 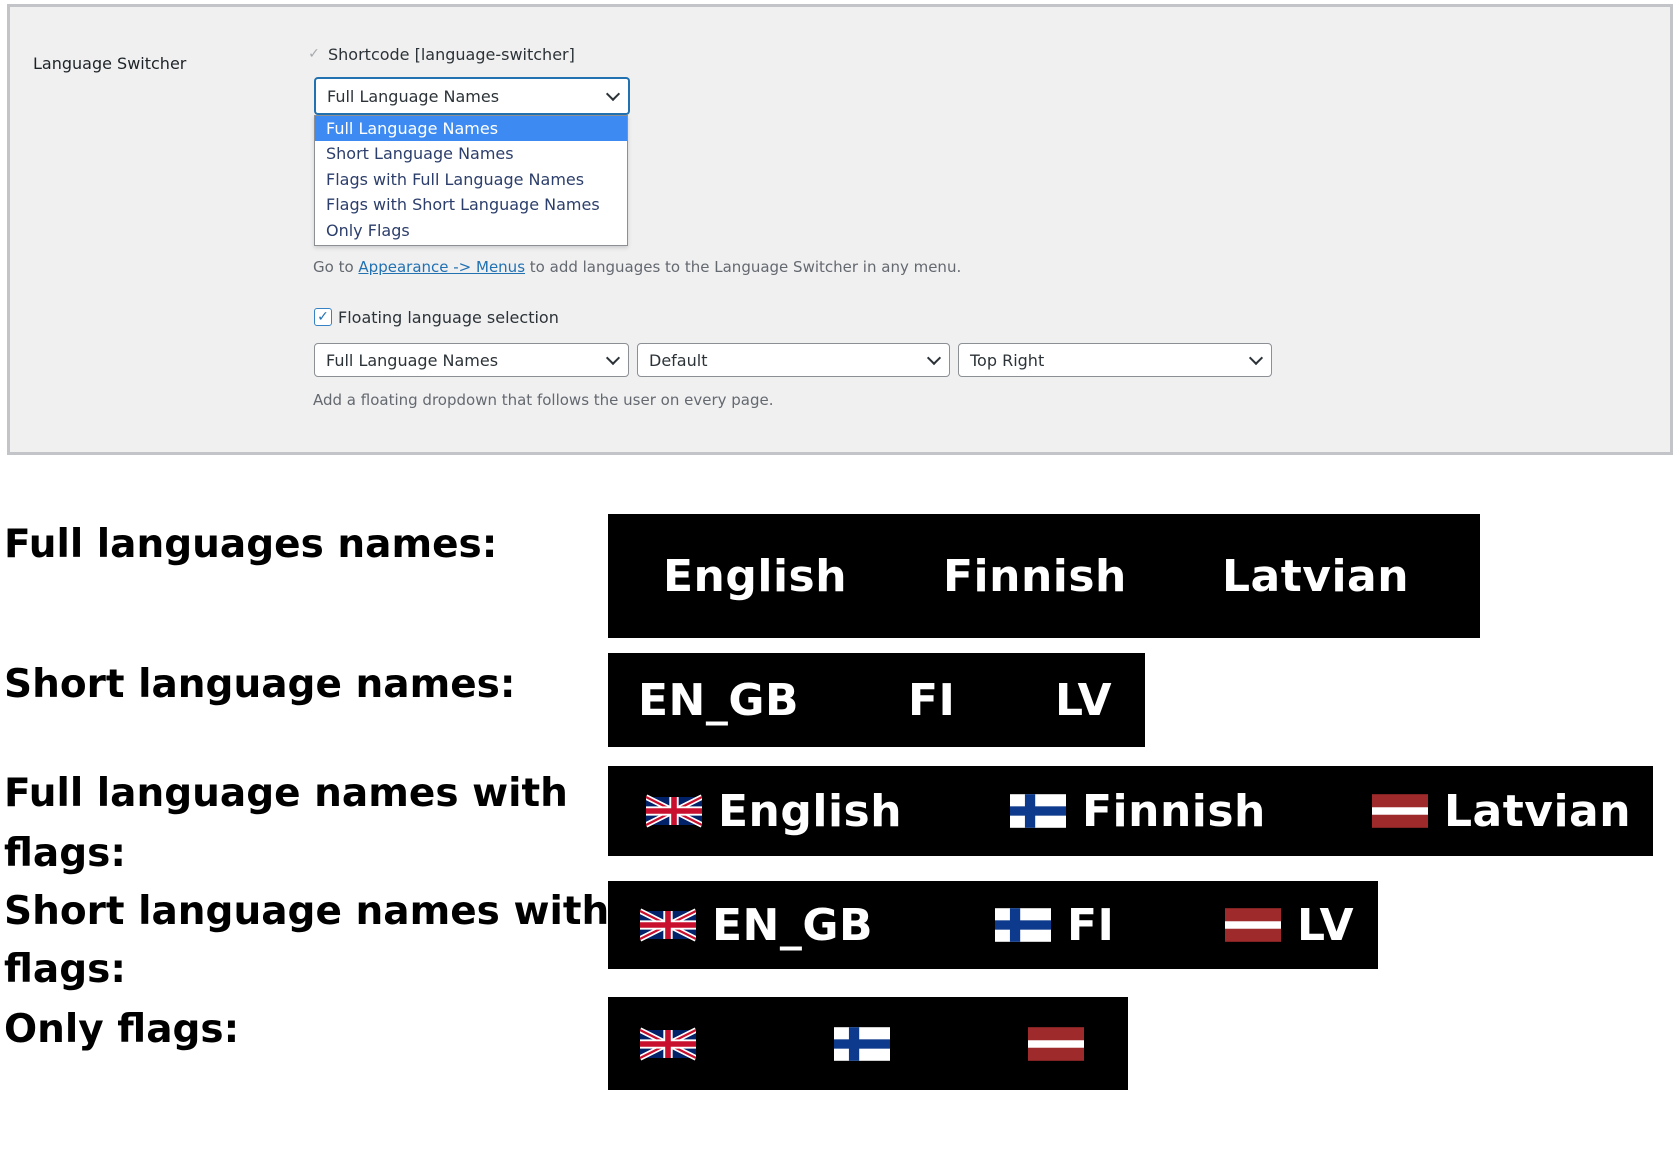 I want to click on lang-english: English, so click(x=755, y=576).